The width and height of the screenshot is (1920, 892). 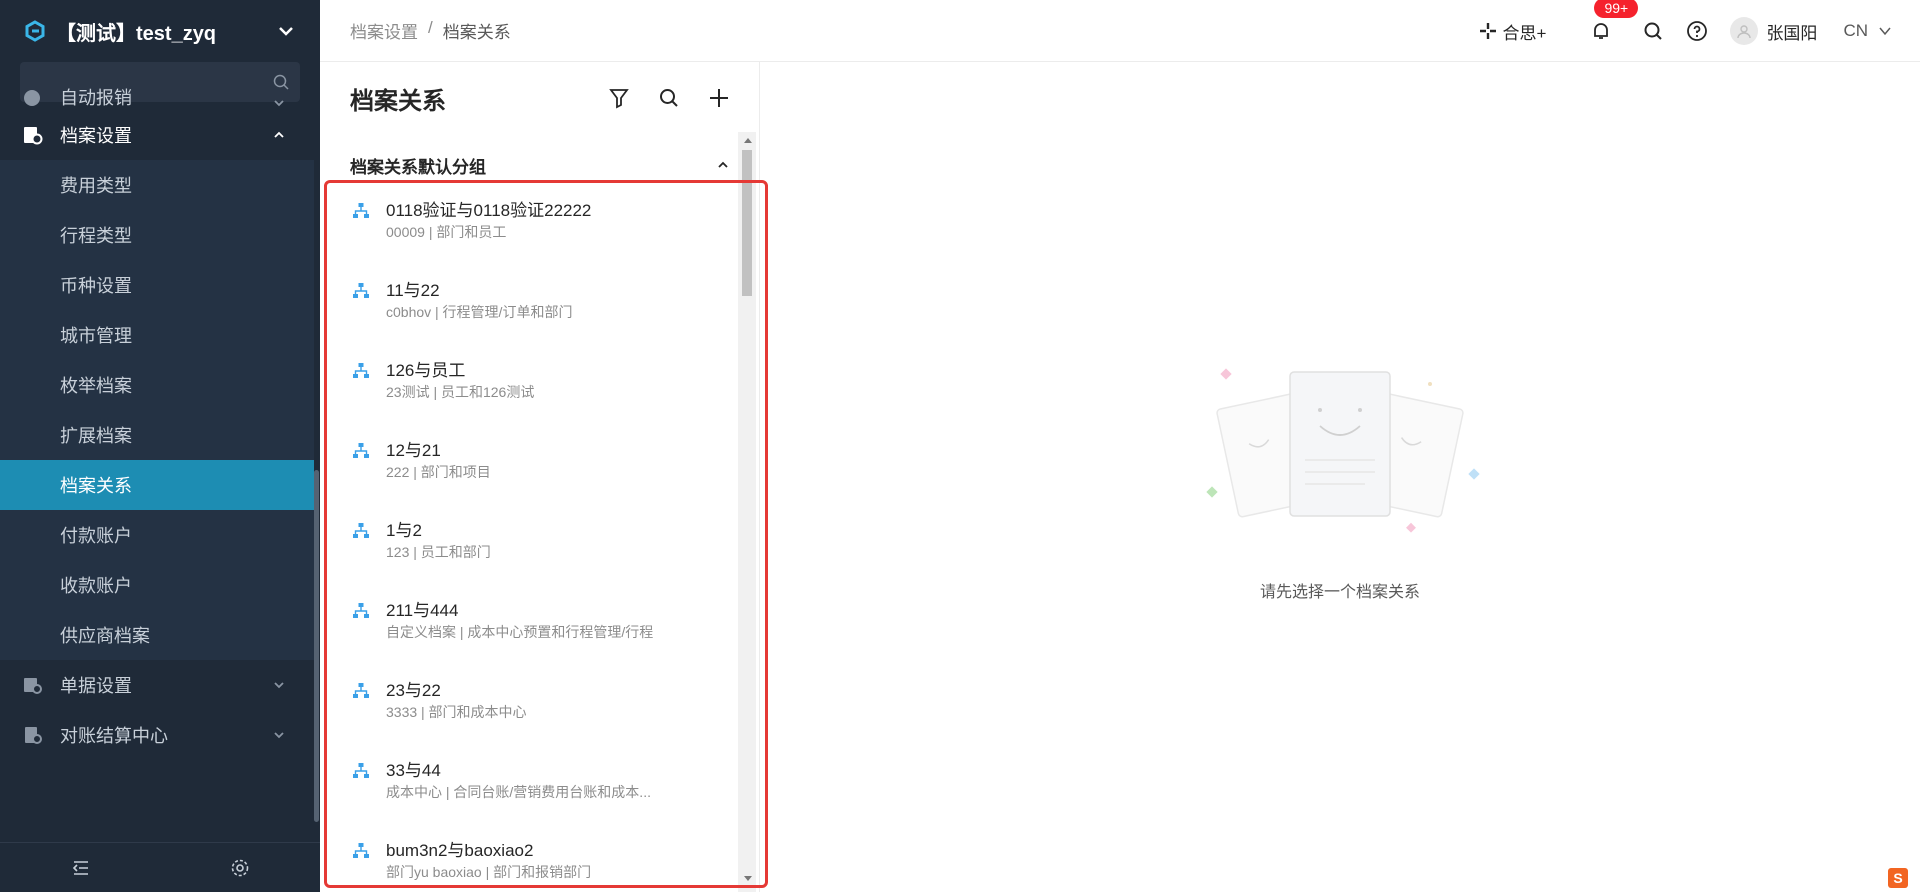 I want to click on sidebar-subitem-receive-account: 收款账户, so click(x=157, y=585).